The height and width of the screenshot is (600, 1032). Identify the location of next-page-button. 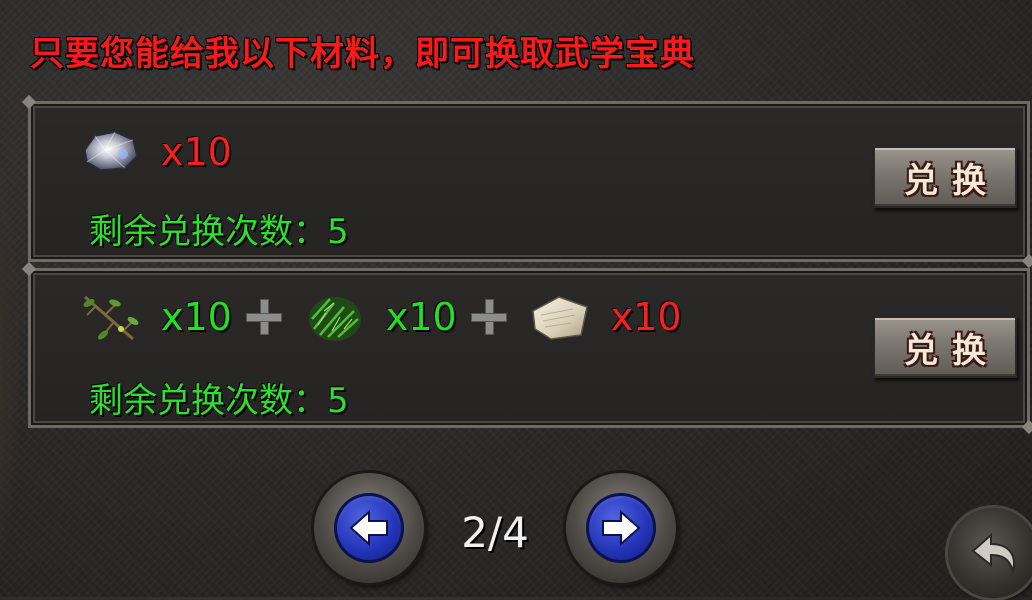
(621, 528).